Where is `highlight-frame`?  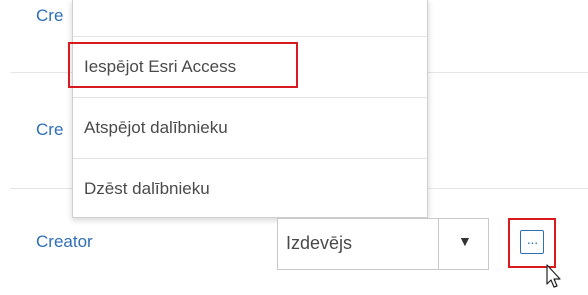
highlight-frame is located at coordinates (183, 65).